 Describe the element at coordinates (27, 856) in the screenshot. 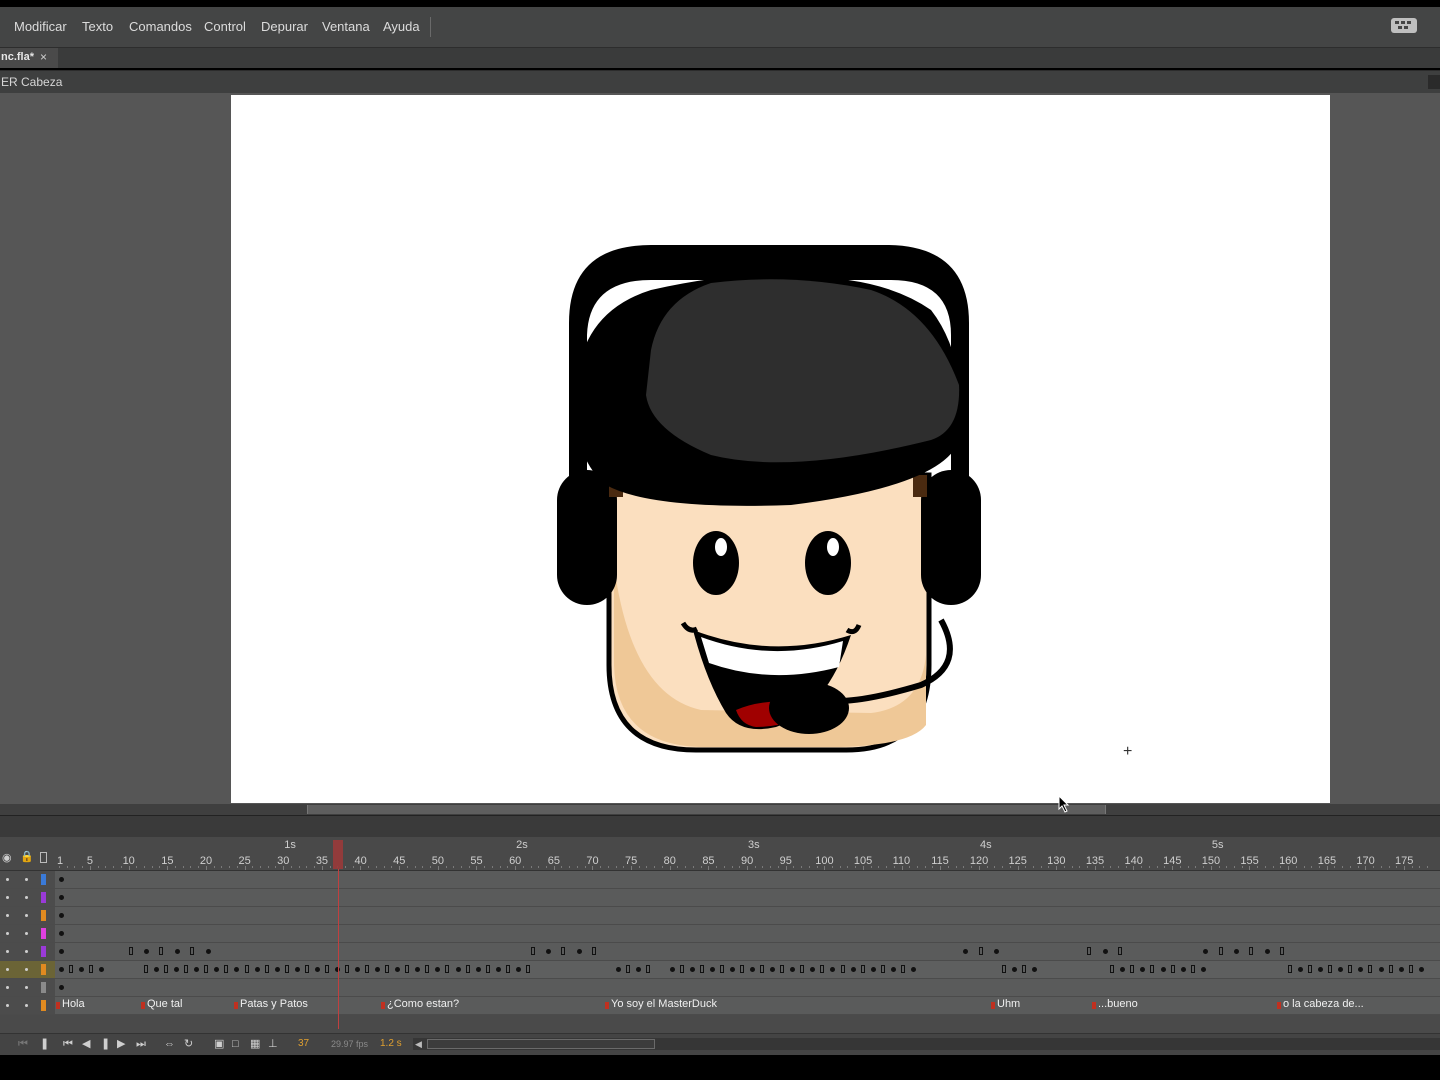

I see `lock-icon: 🔒` at that location.